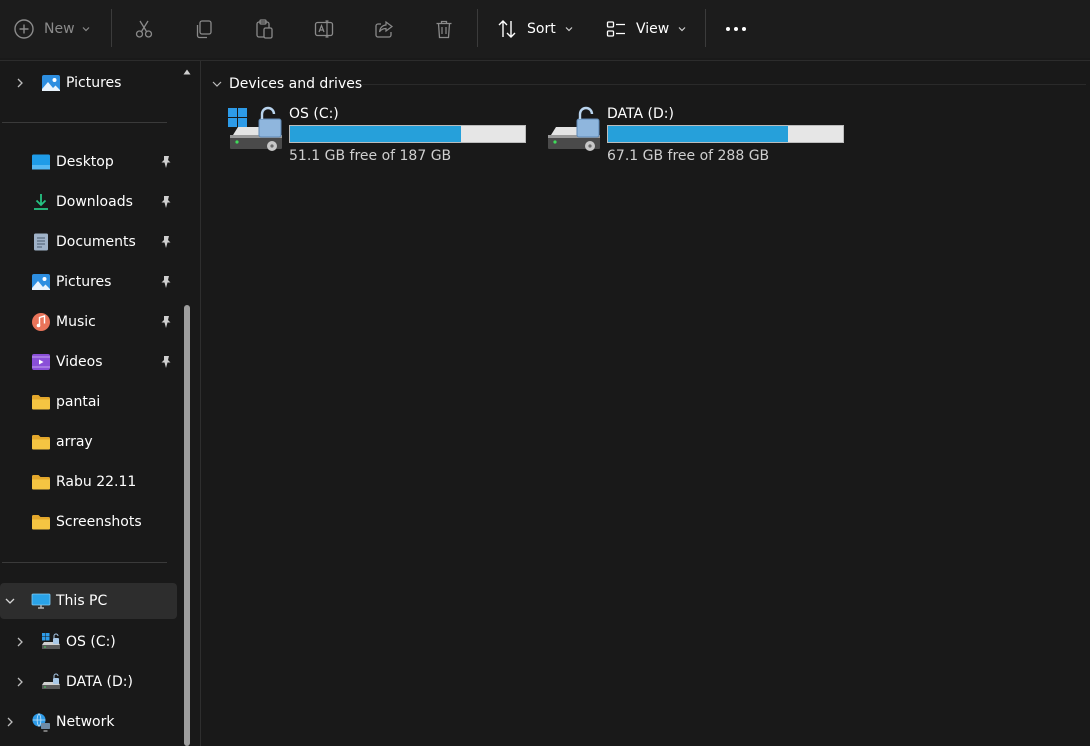 The image size is (1090, 746). What do you see at coordinates (96, 482) in the screenshot?
I see `sidebar-item-label: Rabu 22.11` at bounding box center [96, 482].